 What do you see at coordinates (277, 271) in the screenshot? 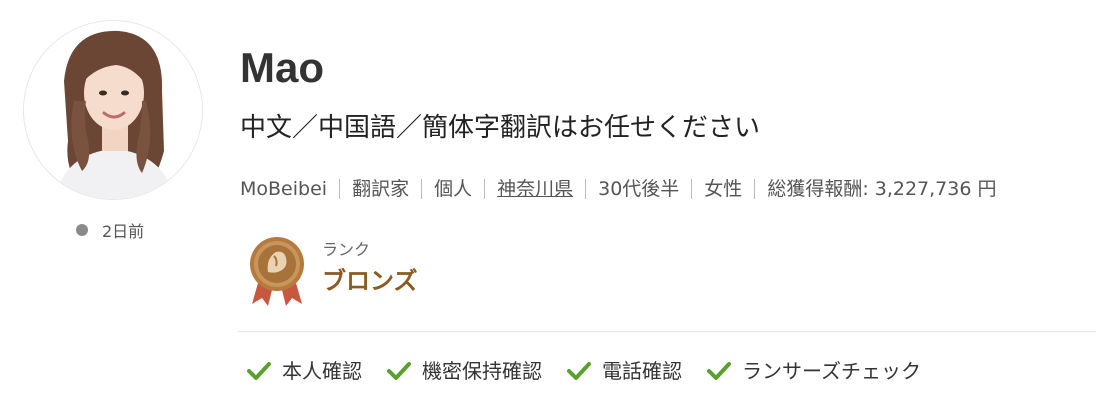
I see `bronze-medal-icon` at bounding box center [277, 271].